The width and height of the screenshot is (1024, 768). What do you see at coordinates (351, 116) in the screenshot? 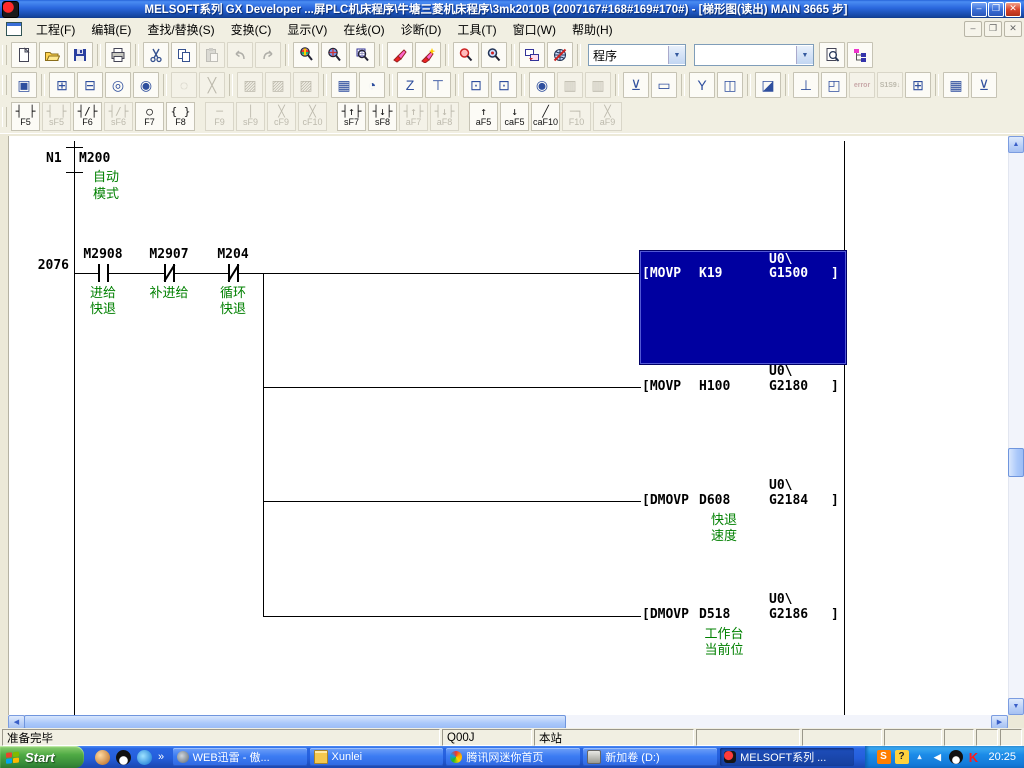
I see `rising-pulse-button: ┤↑├ sF7` at bounding box center [351, 116].